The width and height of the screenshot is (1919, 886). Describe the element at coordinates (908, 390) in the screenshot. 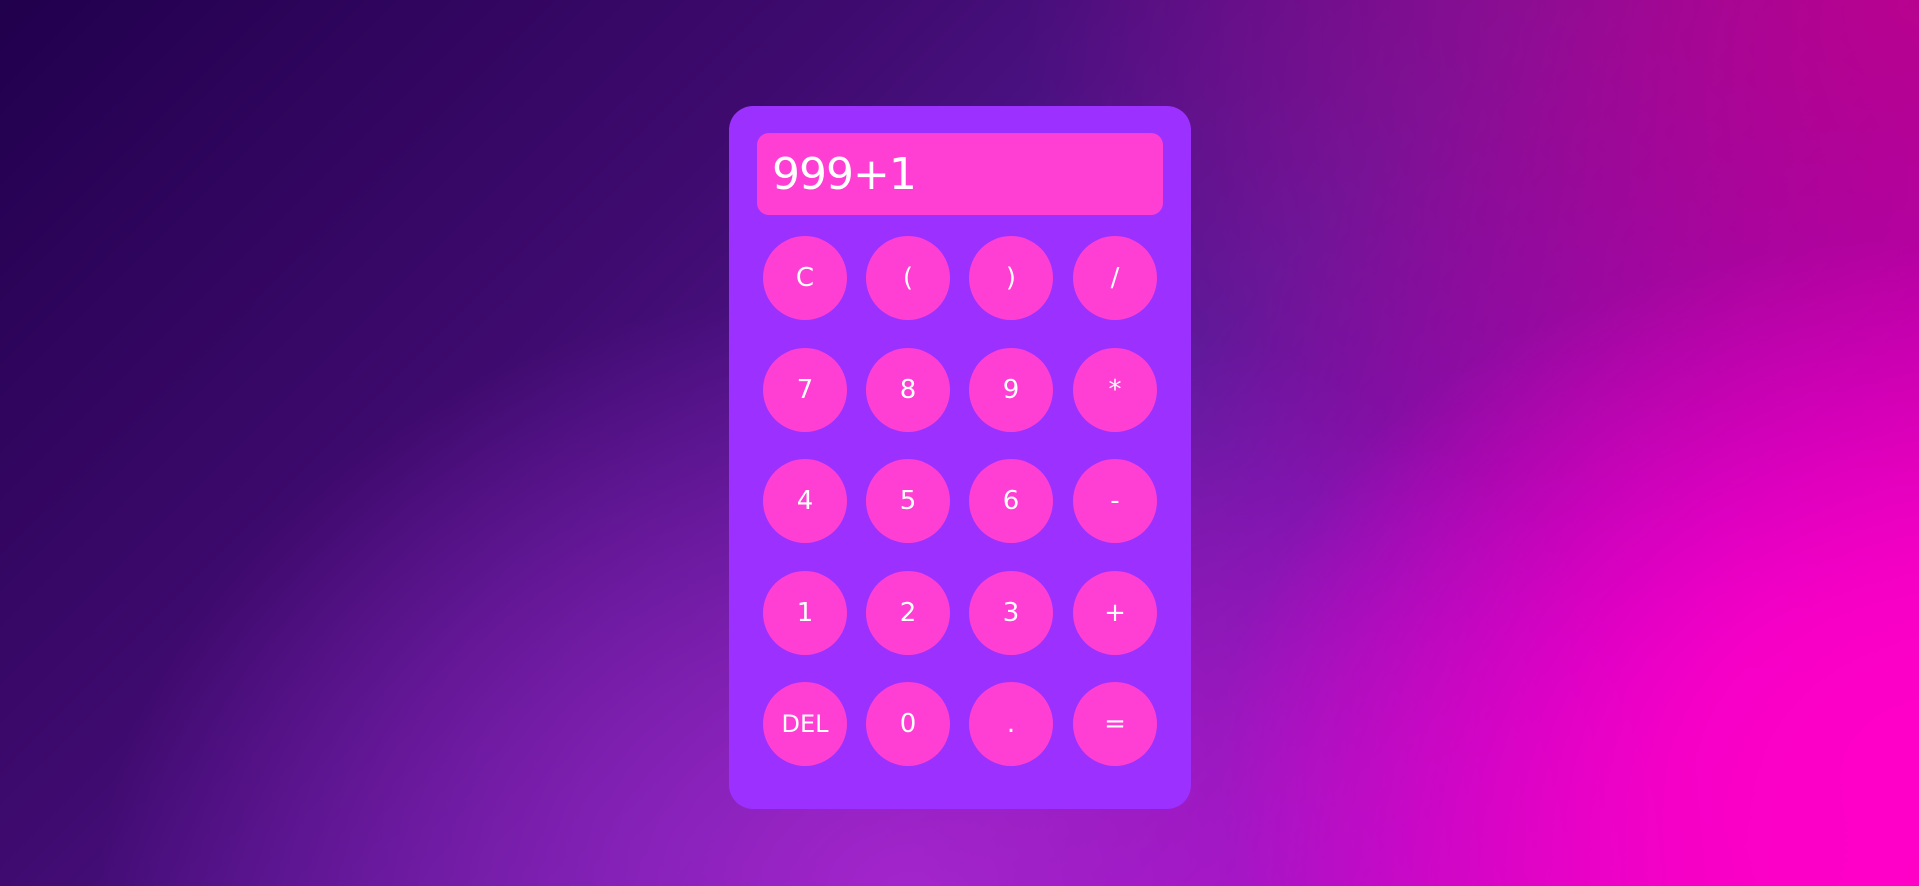

I see `digit-8-button: 8` at that location.